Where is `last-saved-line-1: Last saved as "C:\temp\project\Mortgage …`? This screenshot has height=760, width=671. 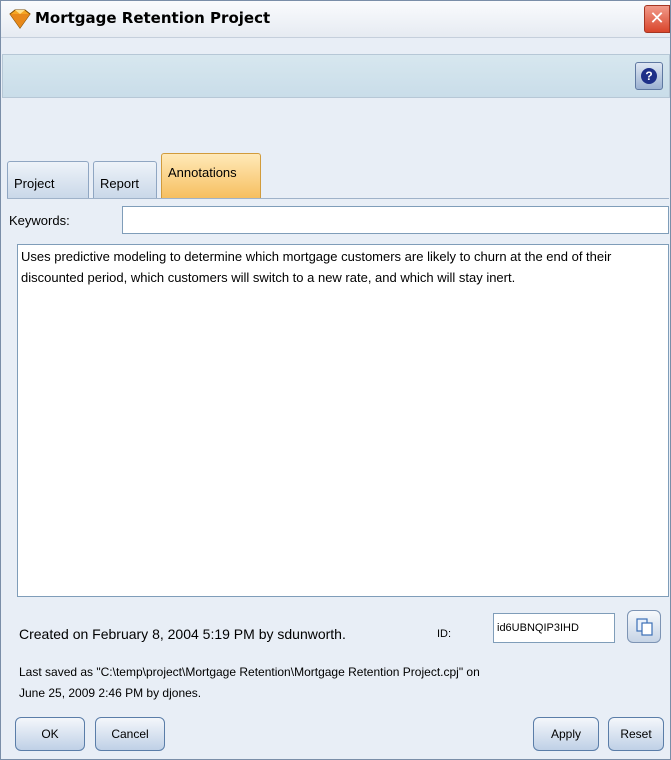
last-saved-line-1: Last saved as "C:\temp\project\Mortgage … is located at coordinates (249, 672).